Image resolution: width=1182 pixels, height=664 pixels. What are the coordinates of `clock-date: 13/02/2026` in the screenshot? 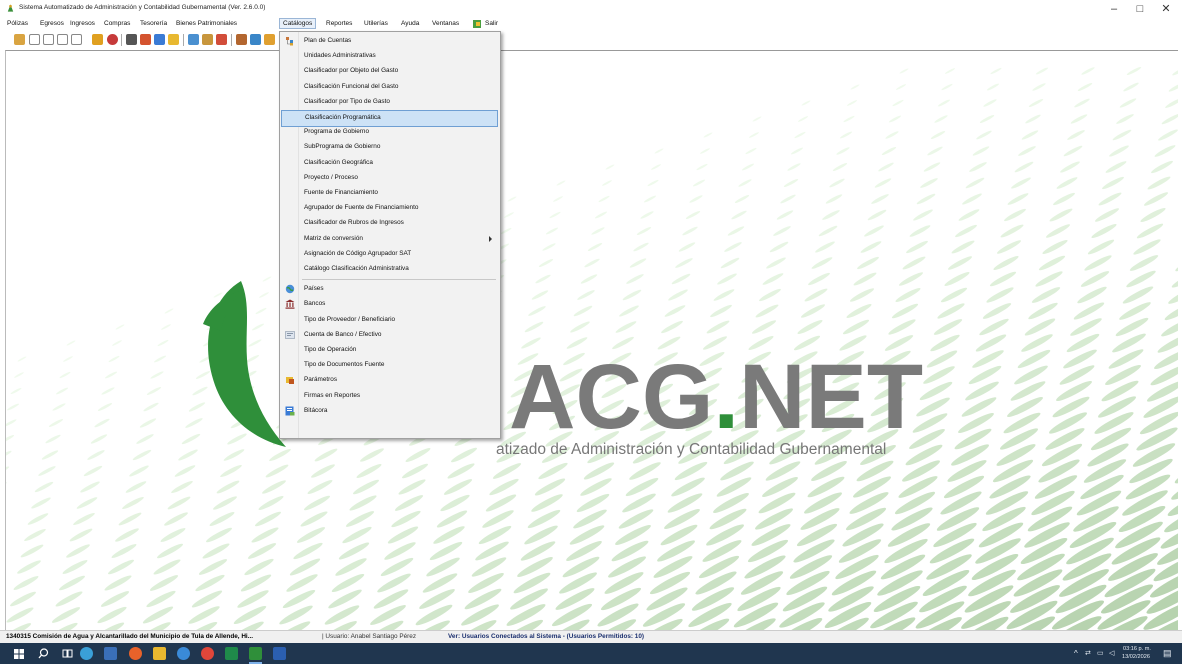 It's located at (1136, 657).